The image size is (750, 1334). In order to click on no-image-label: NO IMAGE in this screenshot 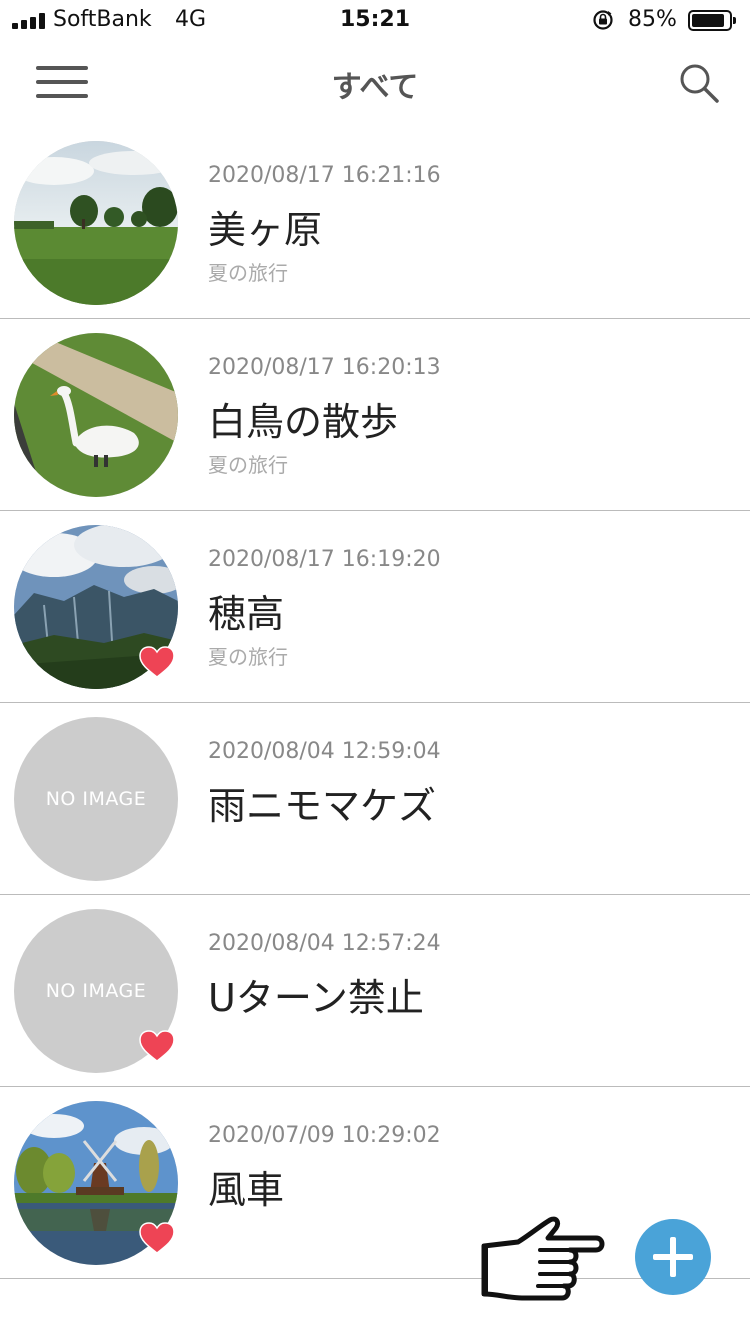, I will do `click(96, 799)`.